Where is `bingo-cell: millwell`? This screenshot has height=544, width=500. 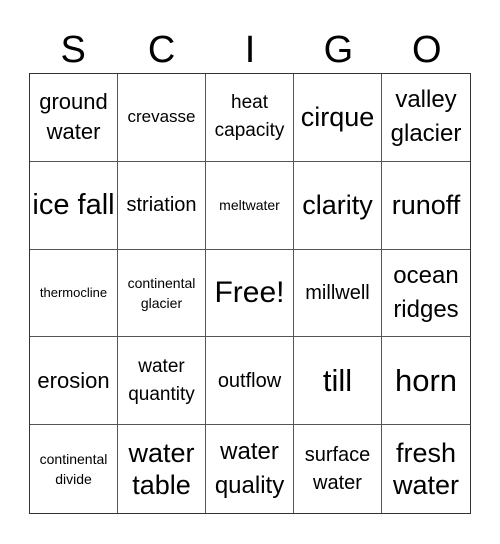
bingo-cell: millwell is located at coordinates (338, 293).